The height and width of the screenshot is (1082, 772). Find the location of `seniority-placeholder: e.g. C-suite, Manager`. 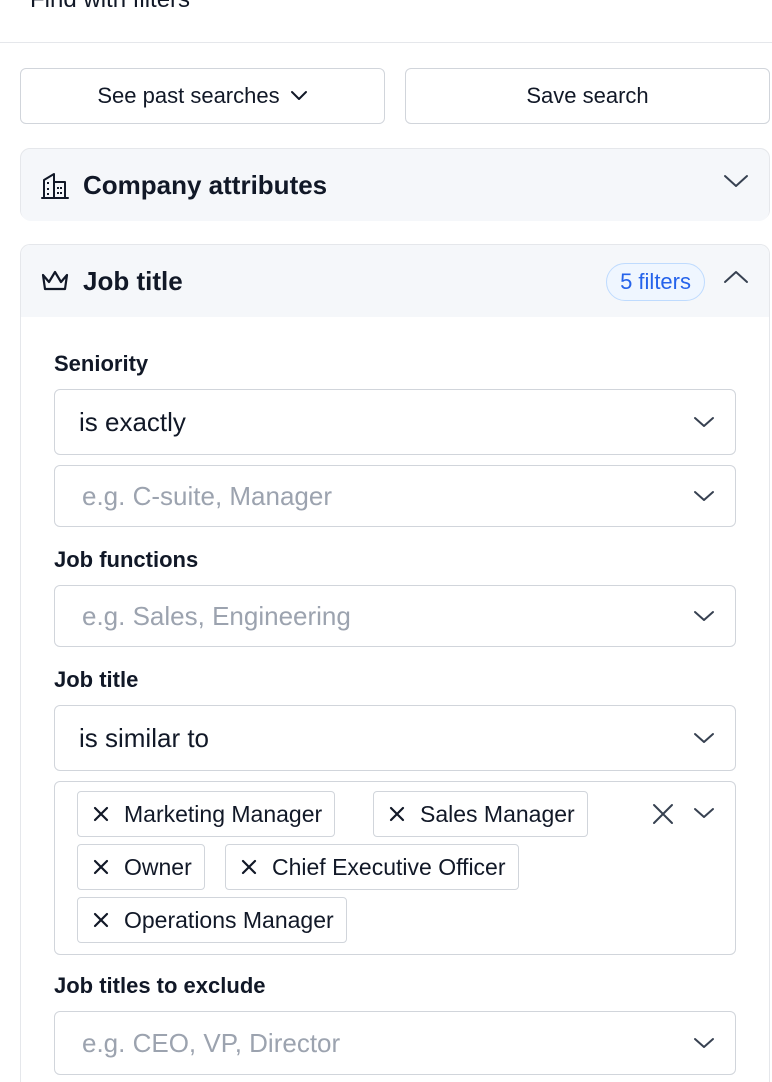

seniority-placeholder: e.g. C-suite, Manager is located at coordinates (207, 495).